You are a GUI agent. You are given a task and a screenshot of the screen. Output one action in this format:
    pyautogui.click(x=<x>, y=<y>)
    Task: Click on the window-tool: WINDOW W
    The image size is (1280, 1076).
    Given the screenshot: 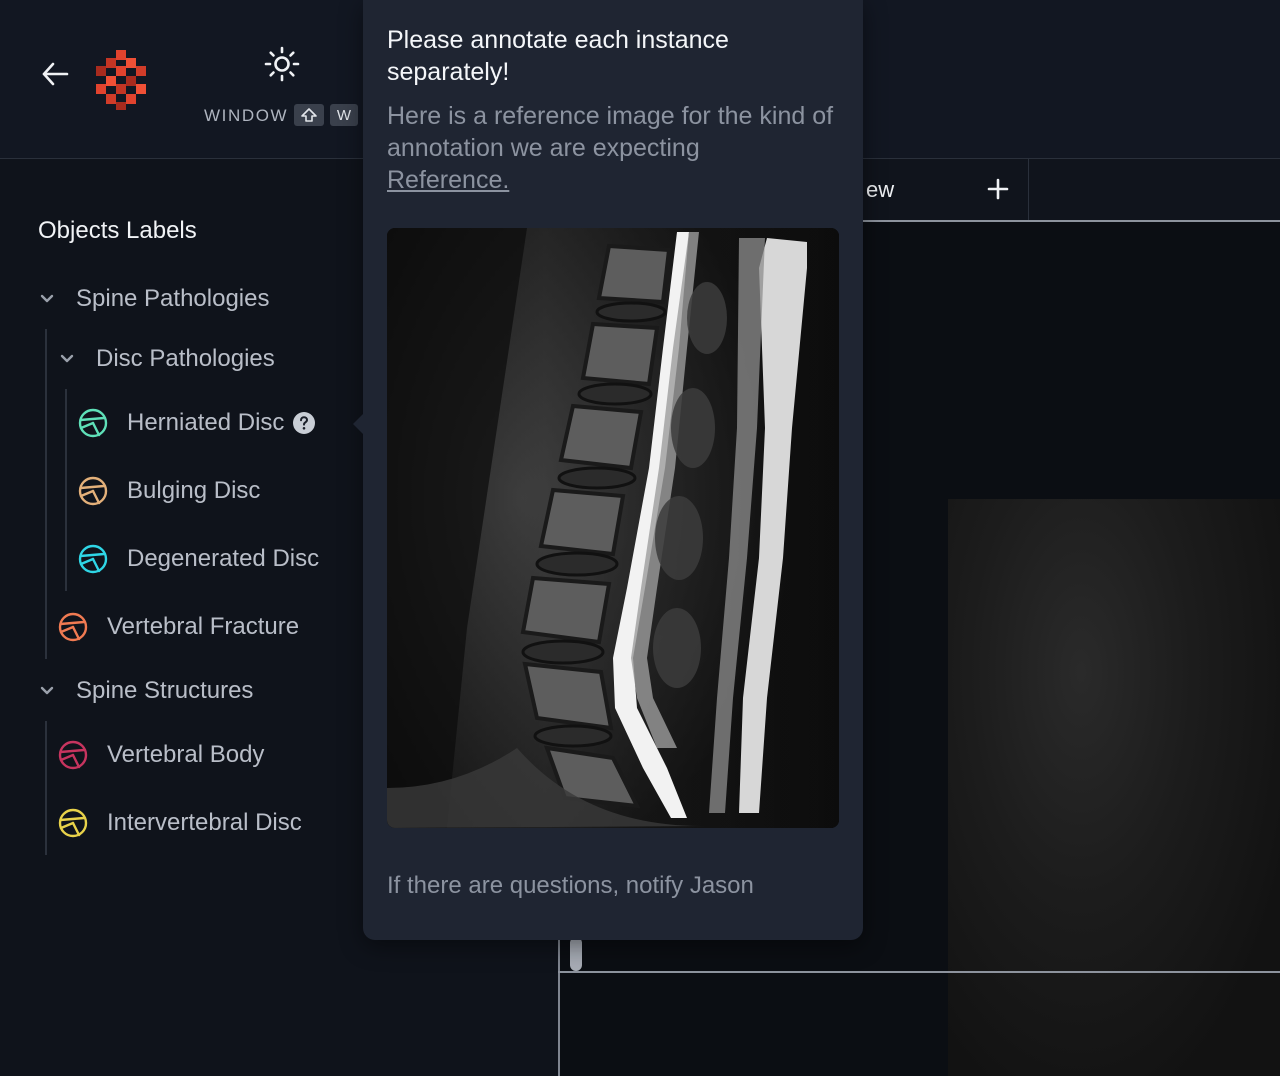 What is the action you would take?
    pyautogui.click(x=285, y=85)
    